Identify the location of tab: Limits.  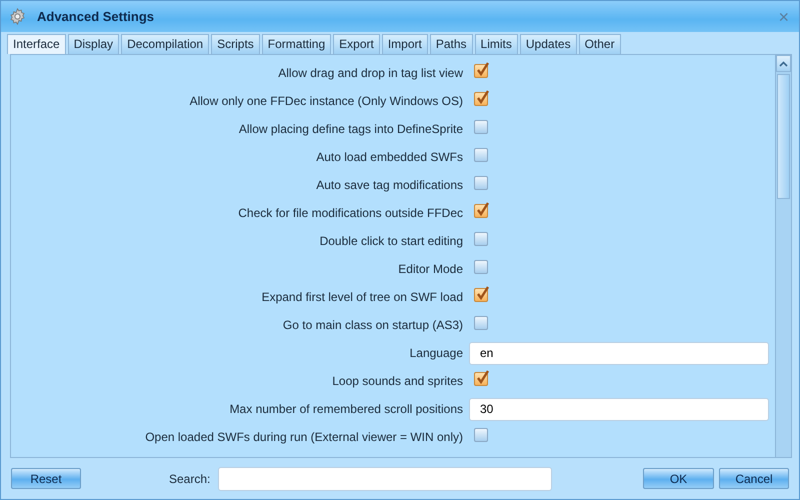
(496, 44).